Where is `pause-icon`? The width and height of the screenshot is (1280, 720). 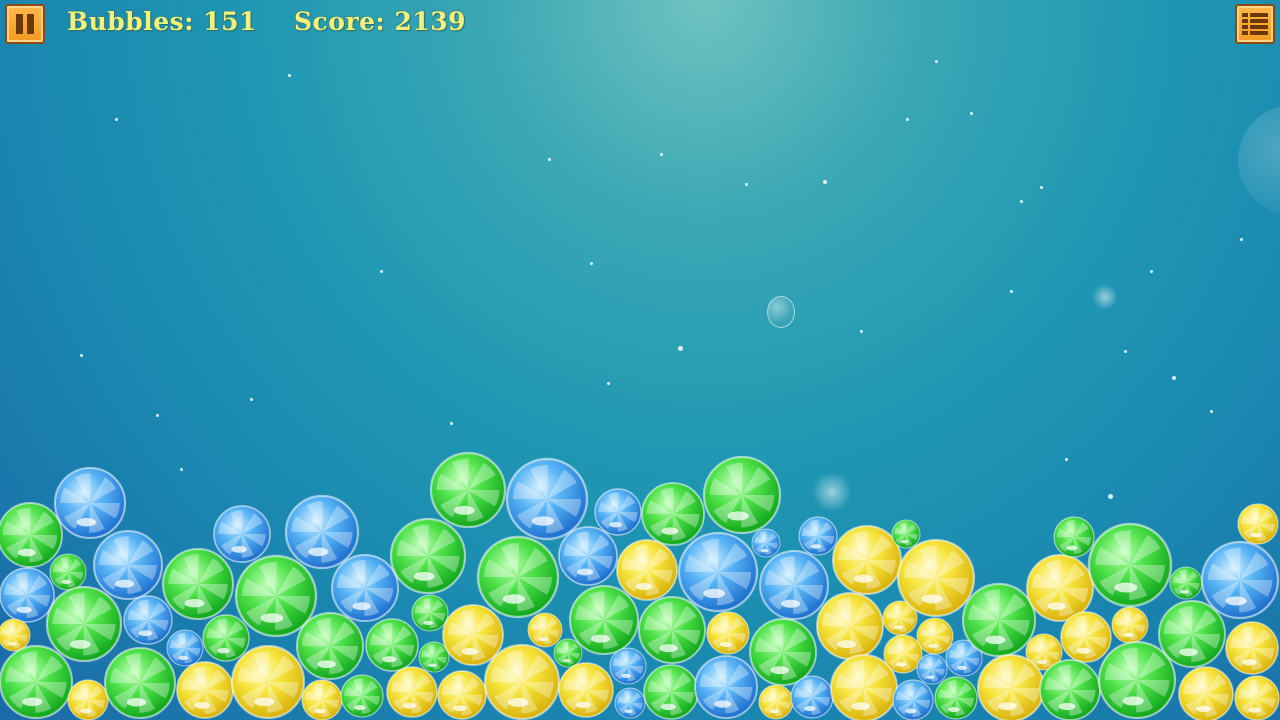 pause-icon is located at coordinates (25, 24).